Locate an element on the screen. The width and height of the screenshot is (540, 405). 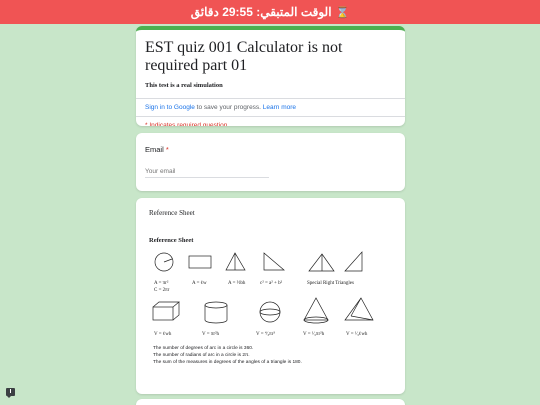
cylinder-formula: V = πr²h is located at coordinates (211, 334).